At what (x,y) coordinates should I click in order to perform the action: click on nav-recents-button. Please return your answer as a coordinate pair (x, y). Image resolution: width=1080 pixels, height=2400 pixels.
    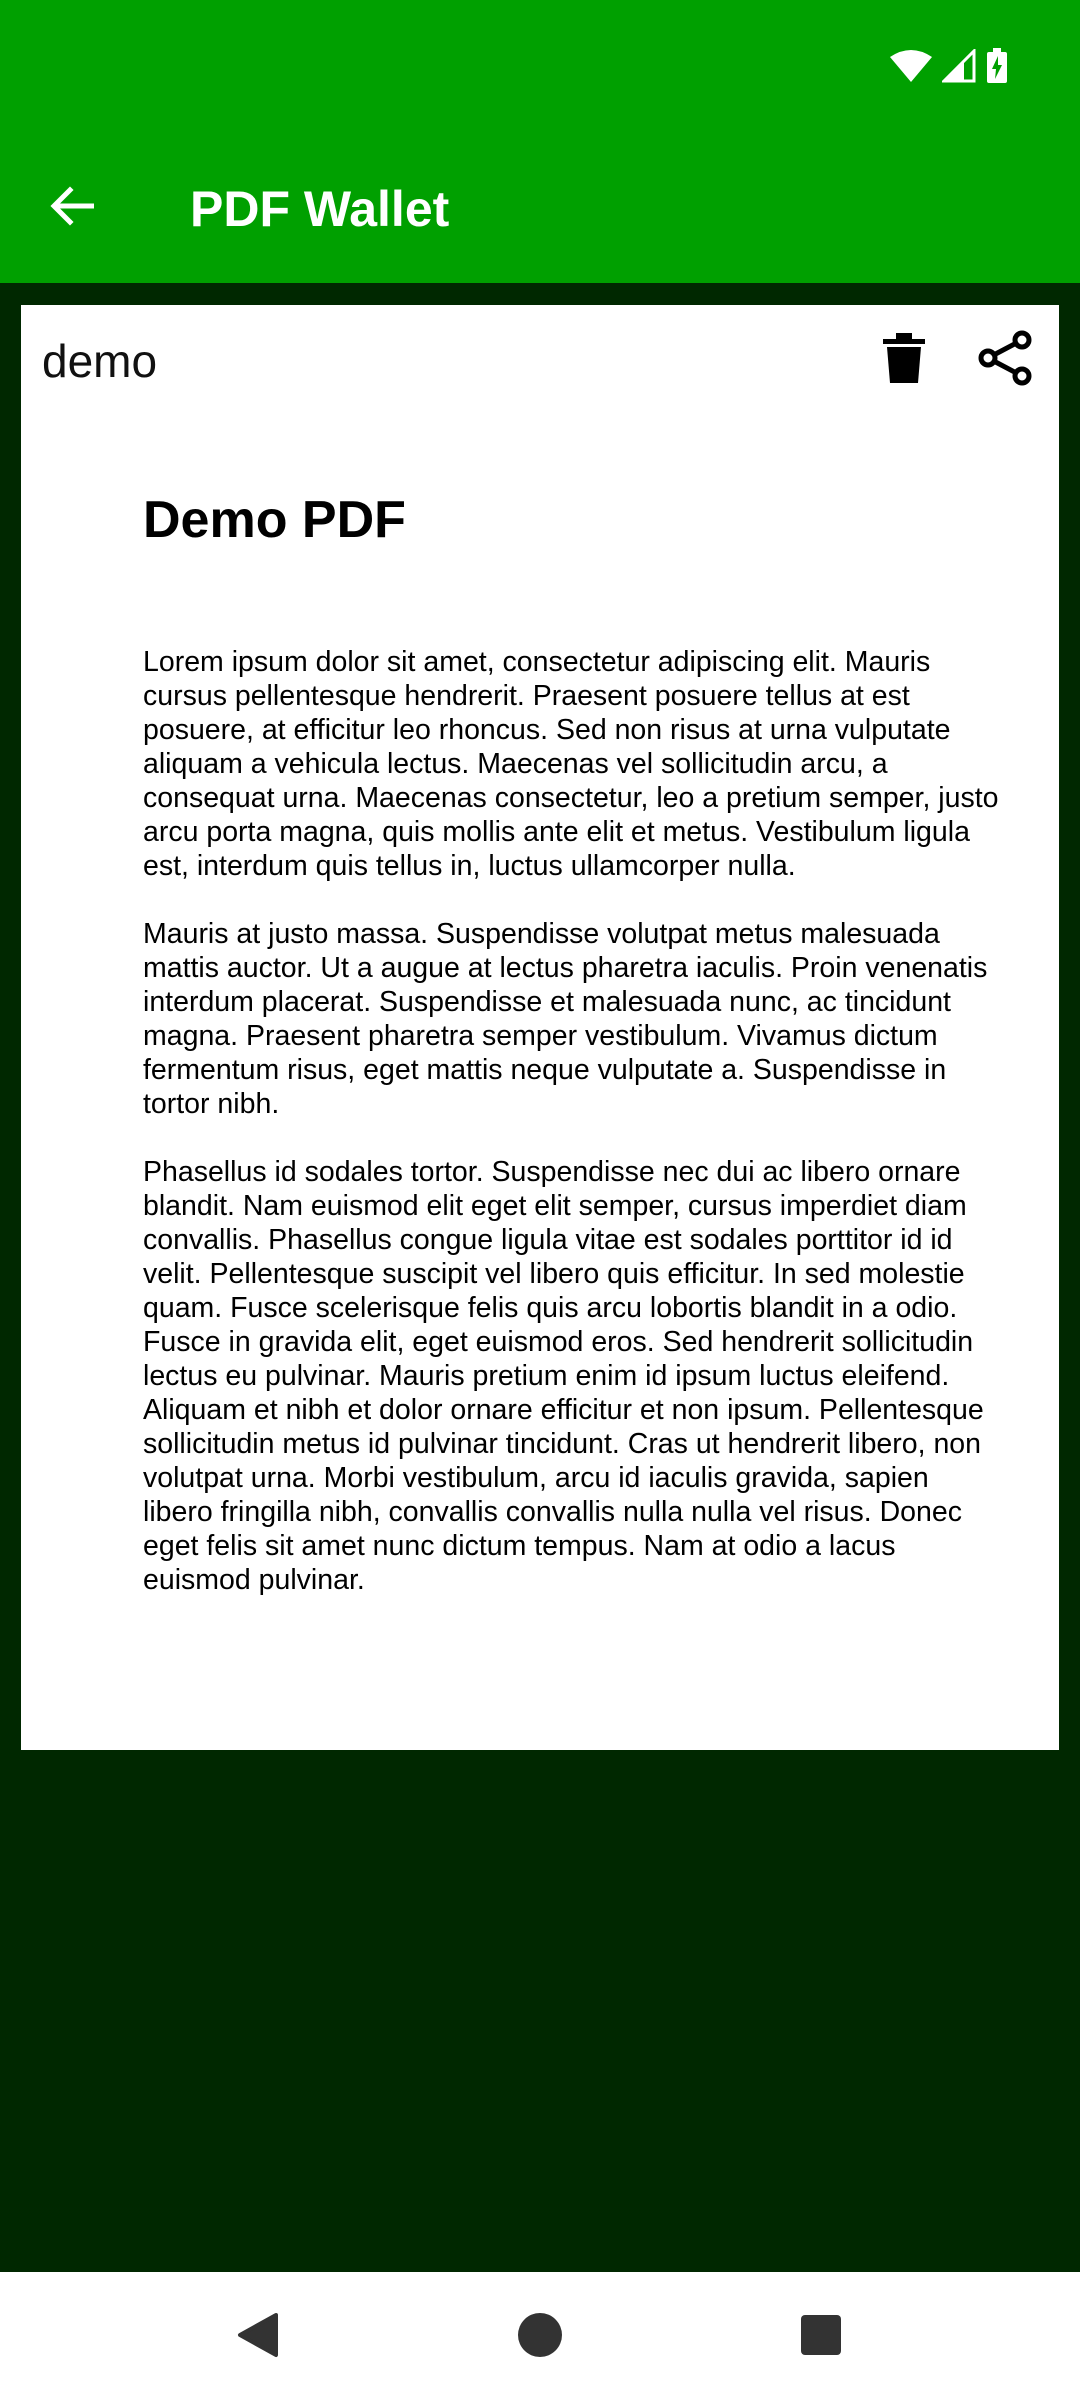
    Looking at the image, I should click on (821, 2337).